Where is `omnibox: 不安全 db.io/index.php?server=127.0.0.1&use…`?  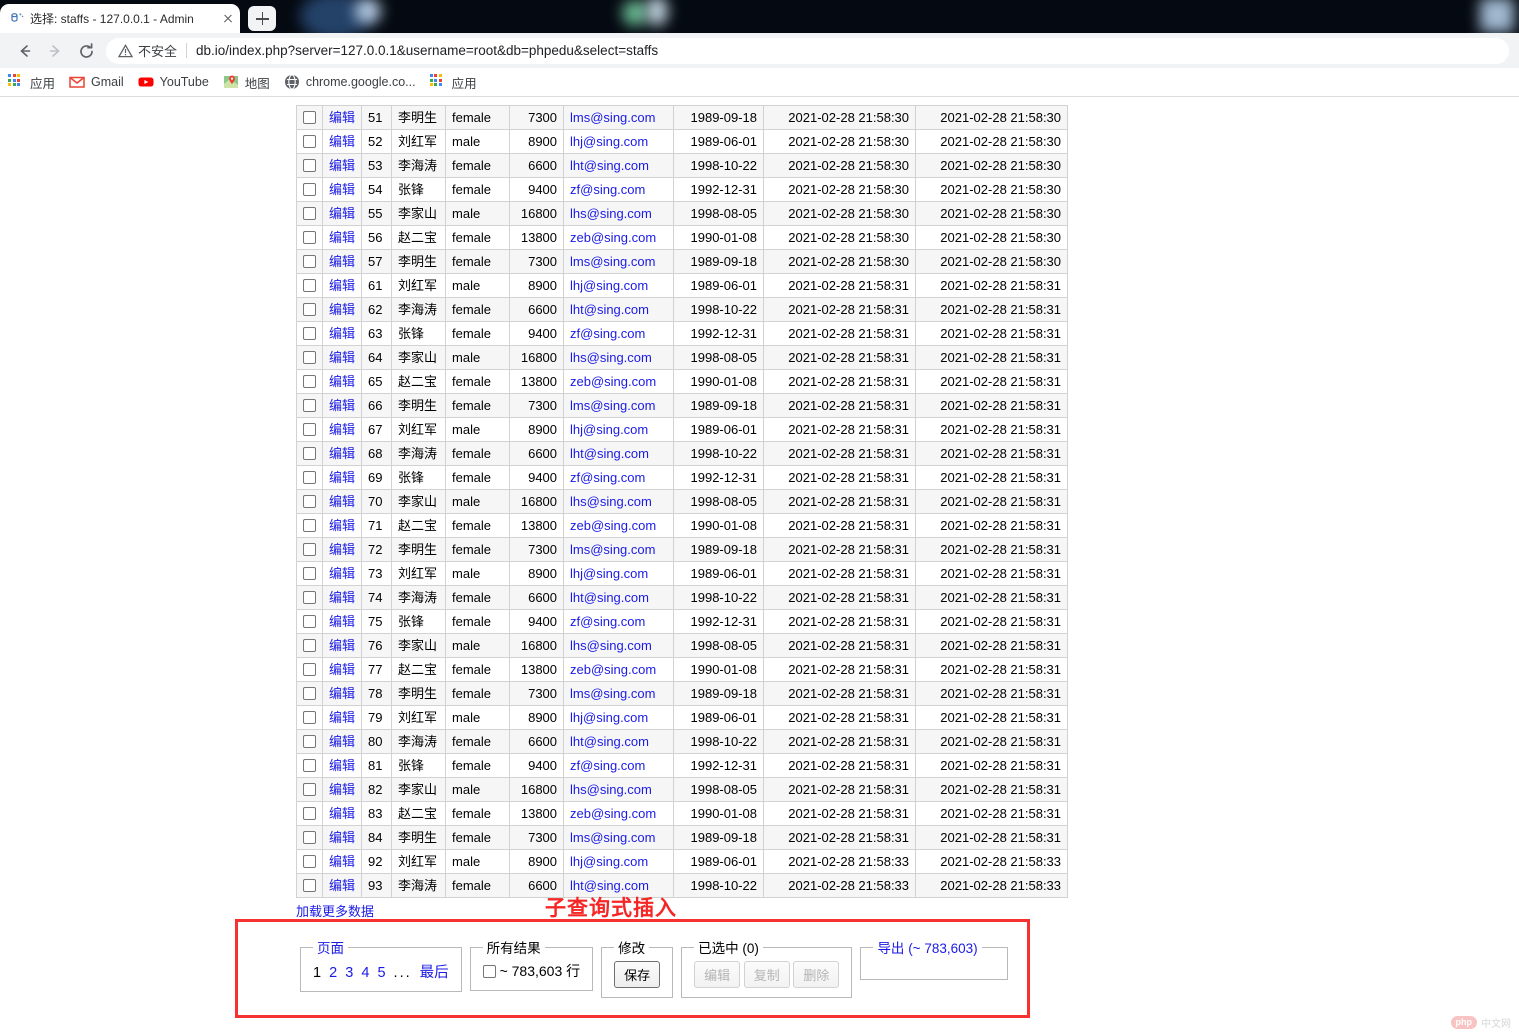
omnibox: 不安全 db.io/index.php?server=127.0.0.1&use… is located at coordinates (807, 50).